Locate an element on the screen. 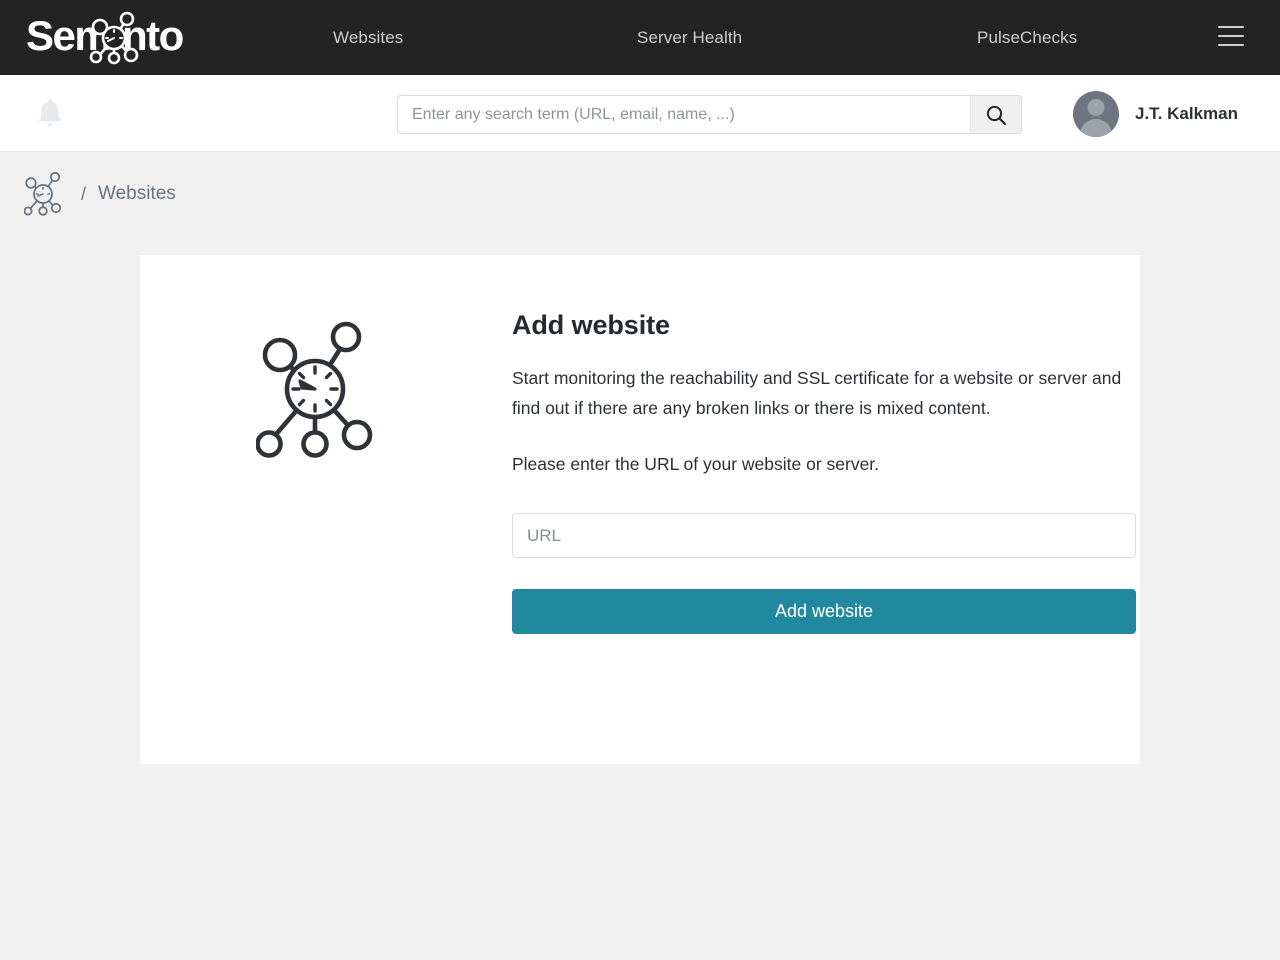 Image resolution: width=1280 pixels, height=960 pixels. sub-header-bar: J.T. Kalkman is located at coordinates (640, 113).